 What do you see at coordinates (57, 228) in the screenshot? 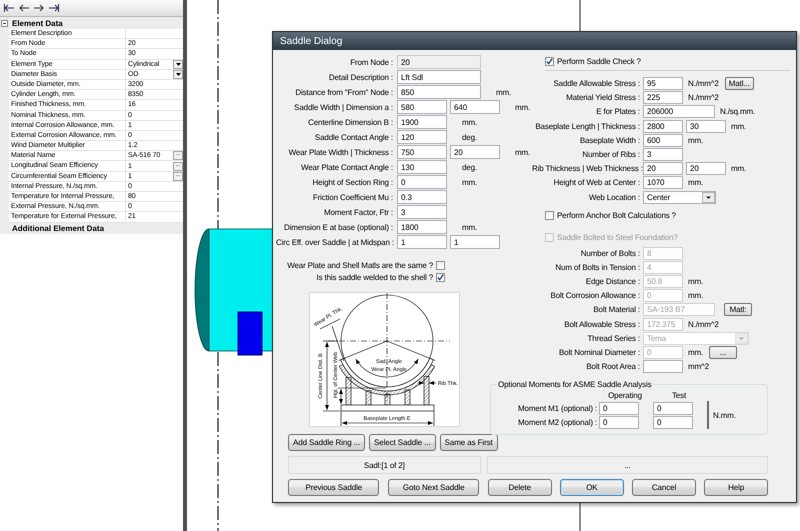
I see `section-header: Additional Element Data` at bounding box center [57, 228].